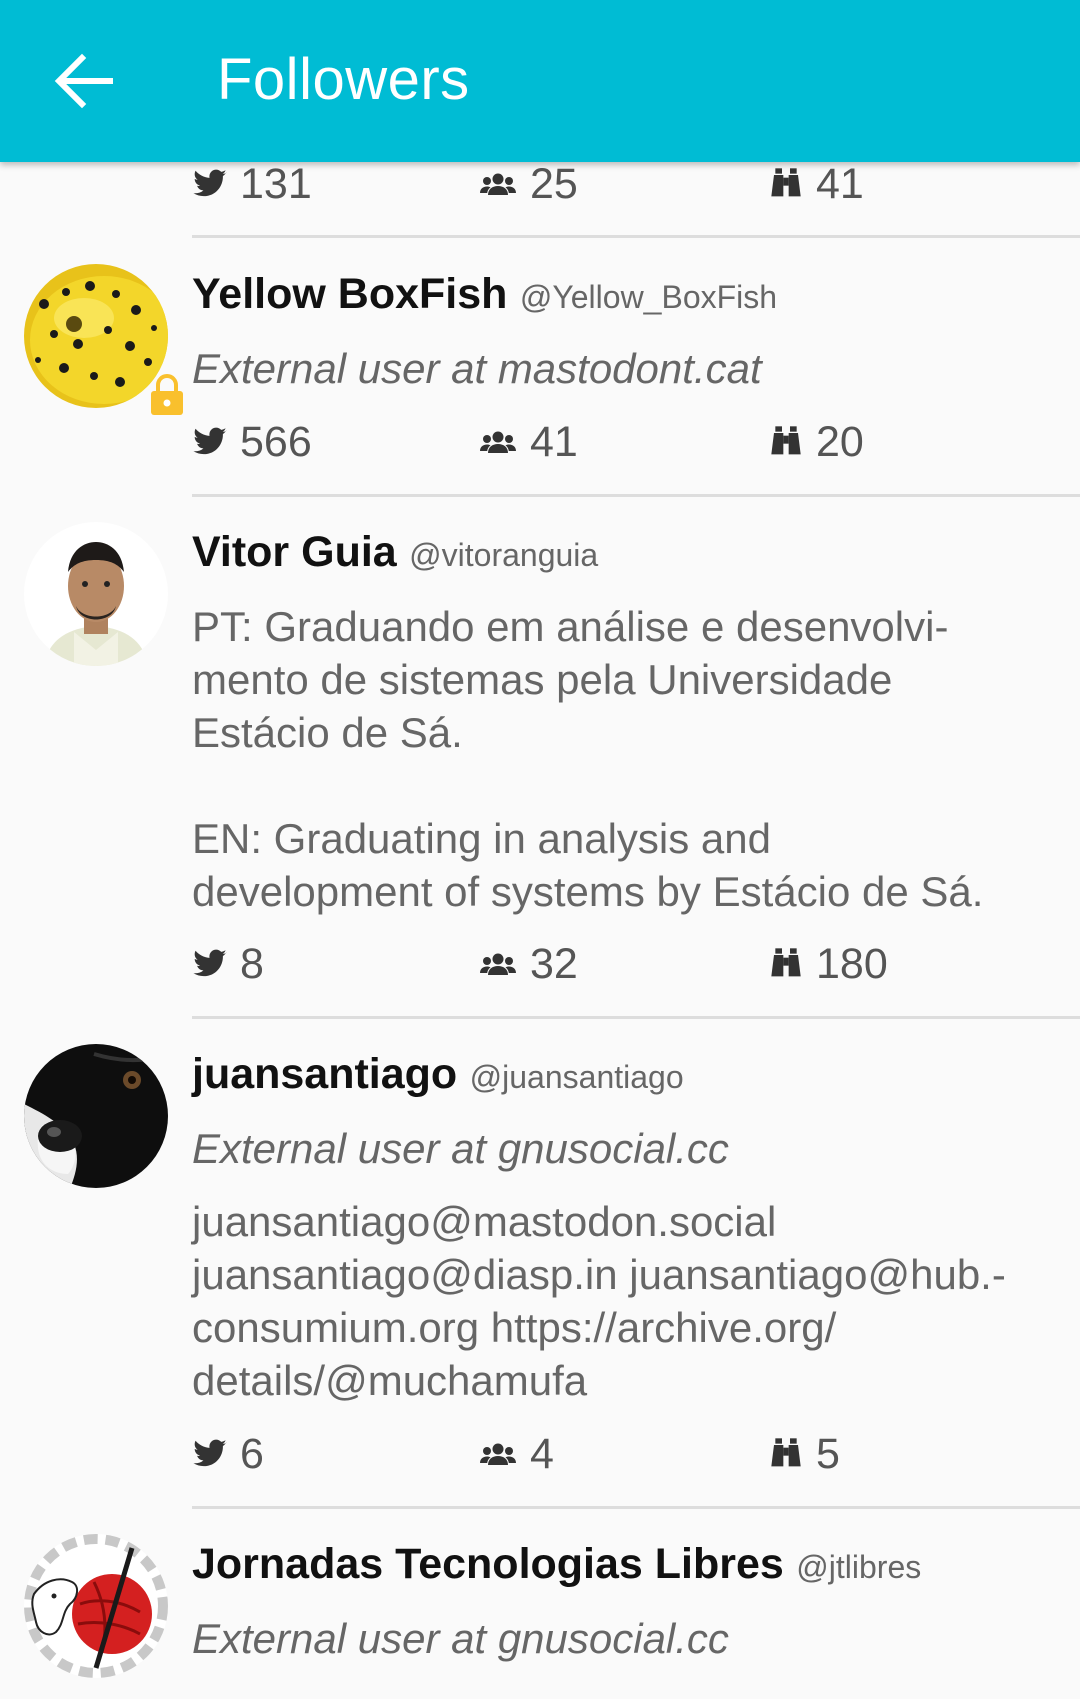  Describe the element at coordinates (588, 891) in the screenshot. I see `bio-line: development of systems by Estácio de Sá.` at that location.